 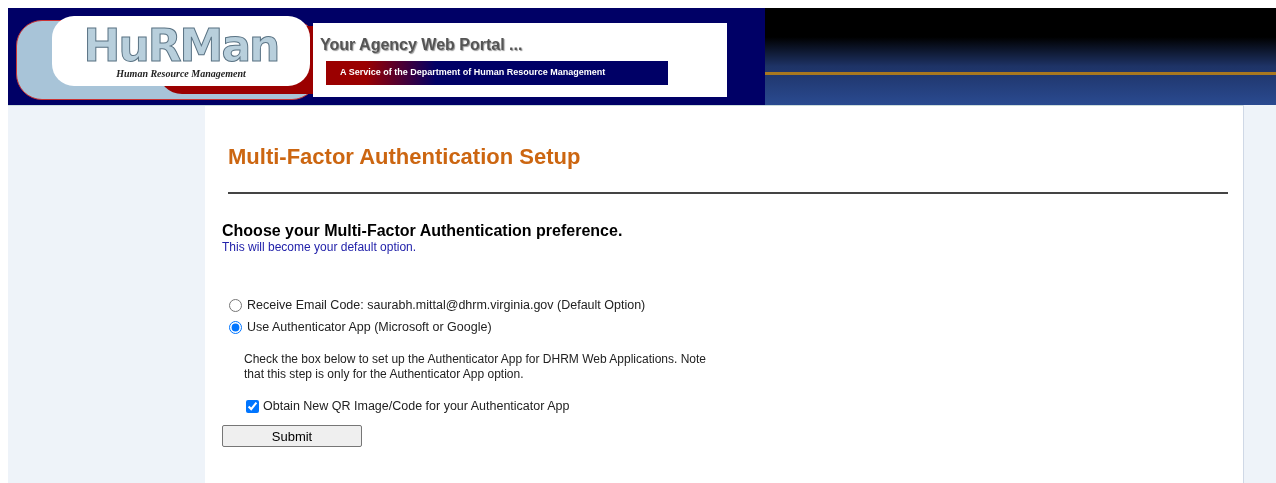 I want to click on option-label: Receive Email Code: saurabh.mittal@dhrm.virginia.gov (Default Option), so click(x=446, y=305).